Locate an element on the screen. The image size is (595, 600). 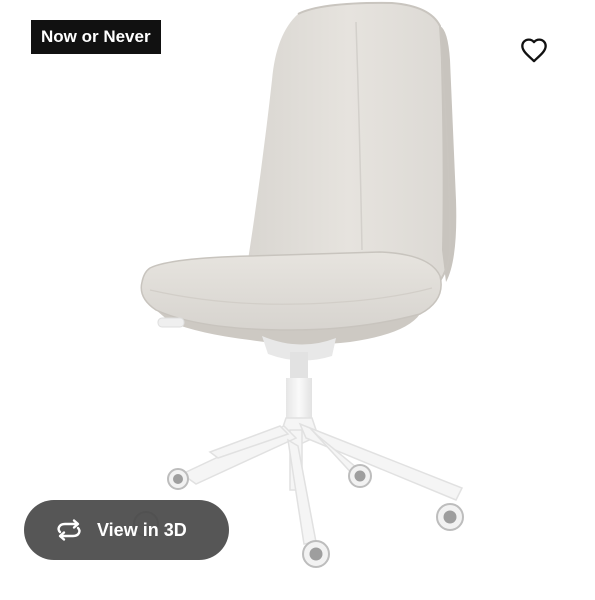
view-in-3d-button: View in 3D is located at coordinates (126, 530).